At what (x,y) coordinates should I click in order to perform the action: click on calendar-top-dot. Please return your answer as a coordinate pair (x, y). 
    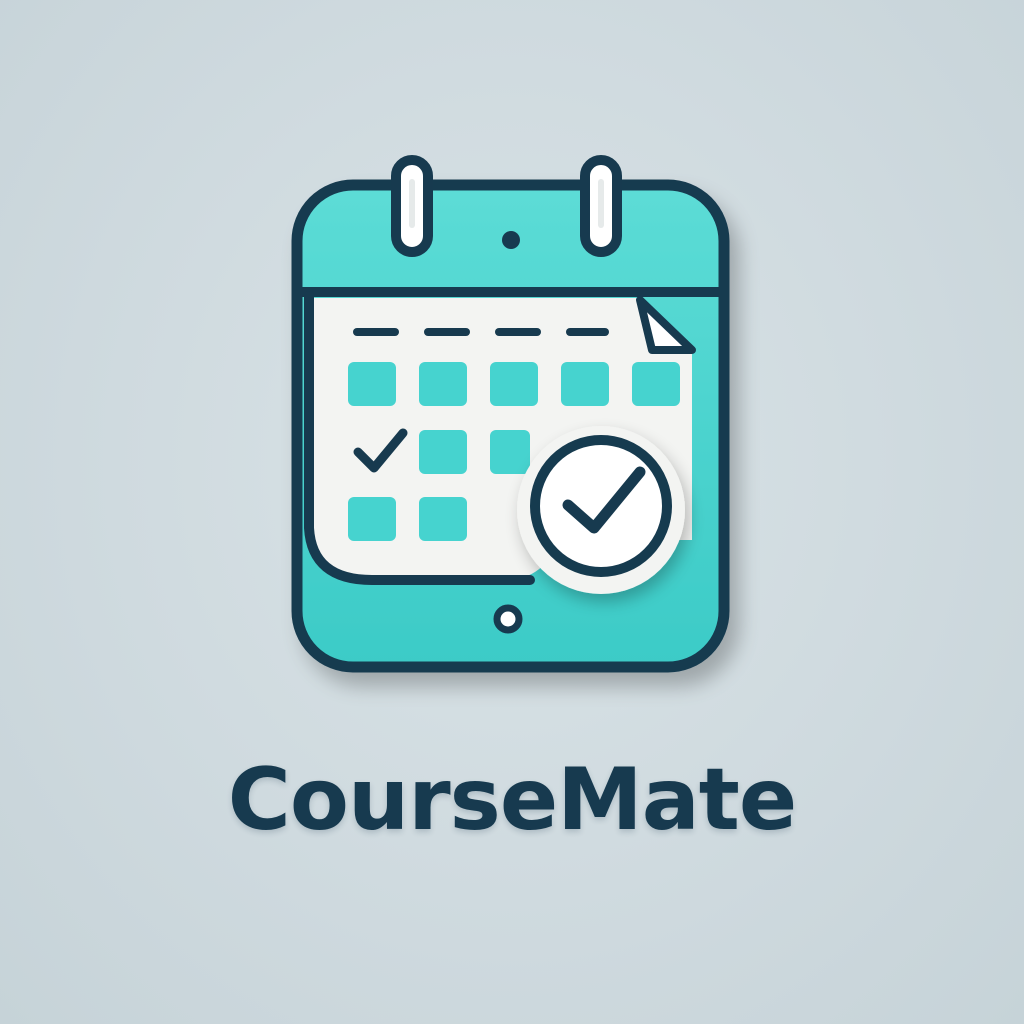
    Looking at the image, I should click on (511, 240).